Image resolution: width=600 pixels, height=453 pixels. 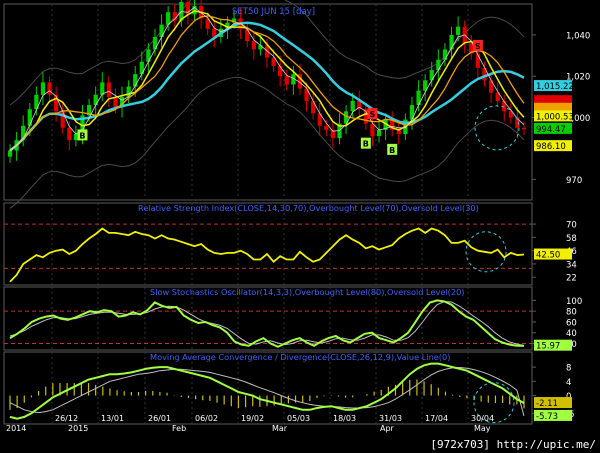 What do you see at coordinates (547, 404) in the screenshot?
I see `macd-last-tag-0: -2.11` at bounding box center [547, 404].